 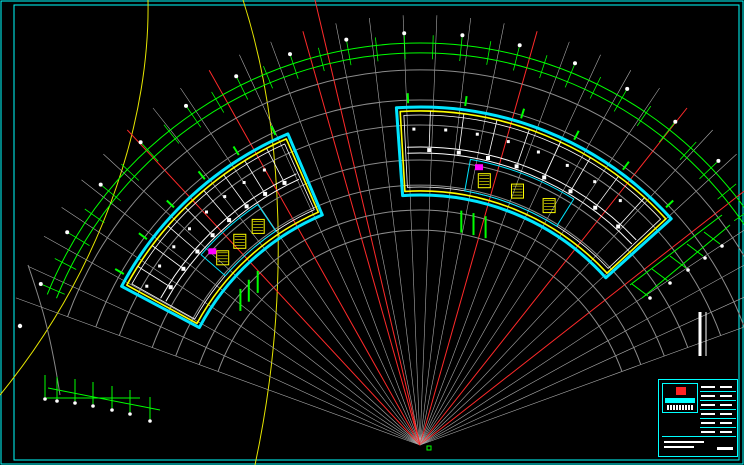 What do you see at coordinates (219, 227) in the screenshot?
I see `left-wing-plan` at bounding box center [219, 227].